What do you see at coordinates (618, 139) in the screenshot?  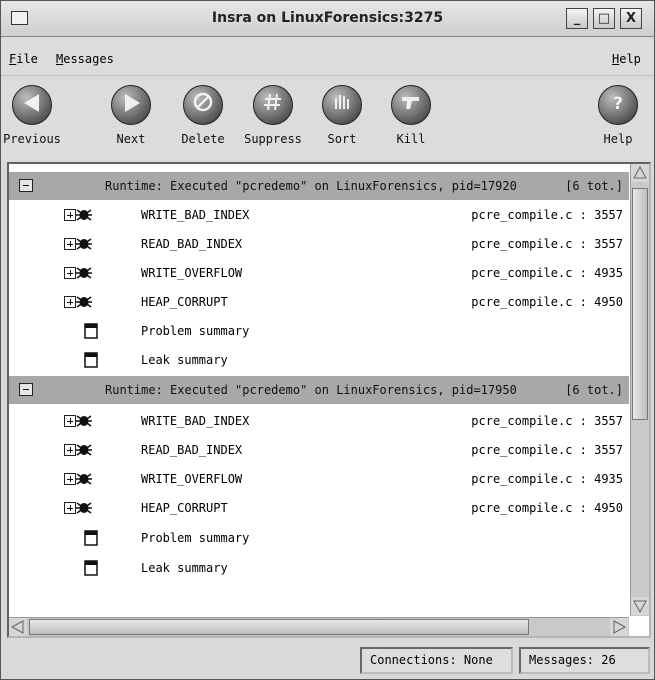 I see `help-label: Help` at bounding box center [618, 139].